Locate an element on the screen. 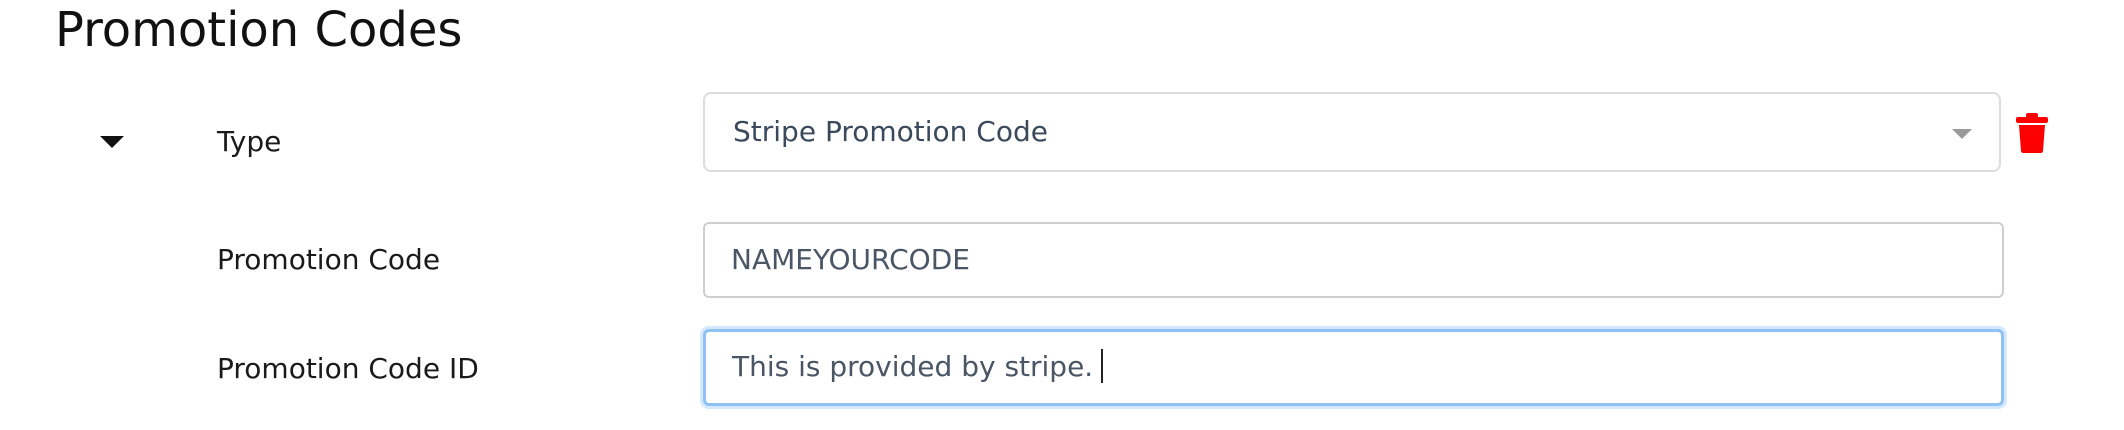 The image size is (2124, 430). delete-button is located at coordinates (2032, 133).